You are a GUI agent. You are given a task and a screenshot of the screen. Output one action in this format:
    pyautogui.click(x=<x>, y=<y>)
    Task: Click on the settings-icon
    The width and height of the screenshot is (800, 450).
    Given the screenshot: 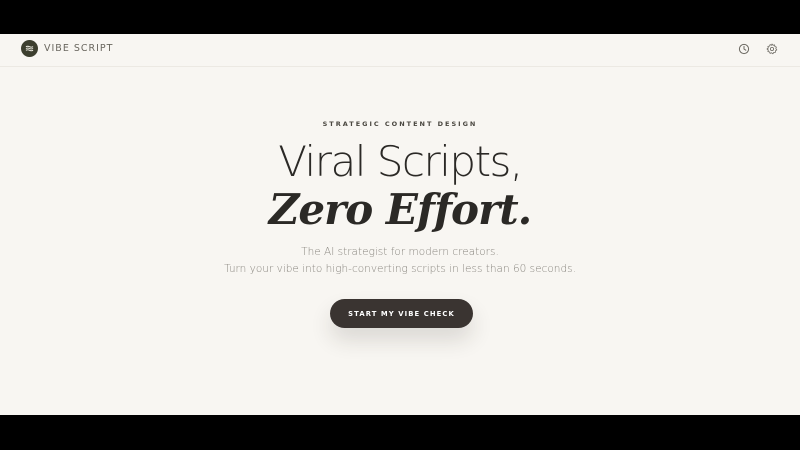 What is the action you would take?
    pyautogui.click(x=772, y=49)
    